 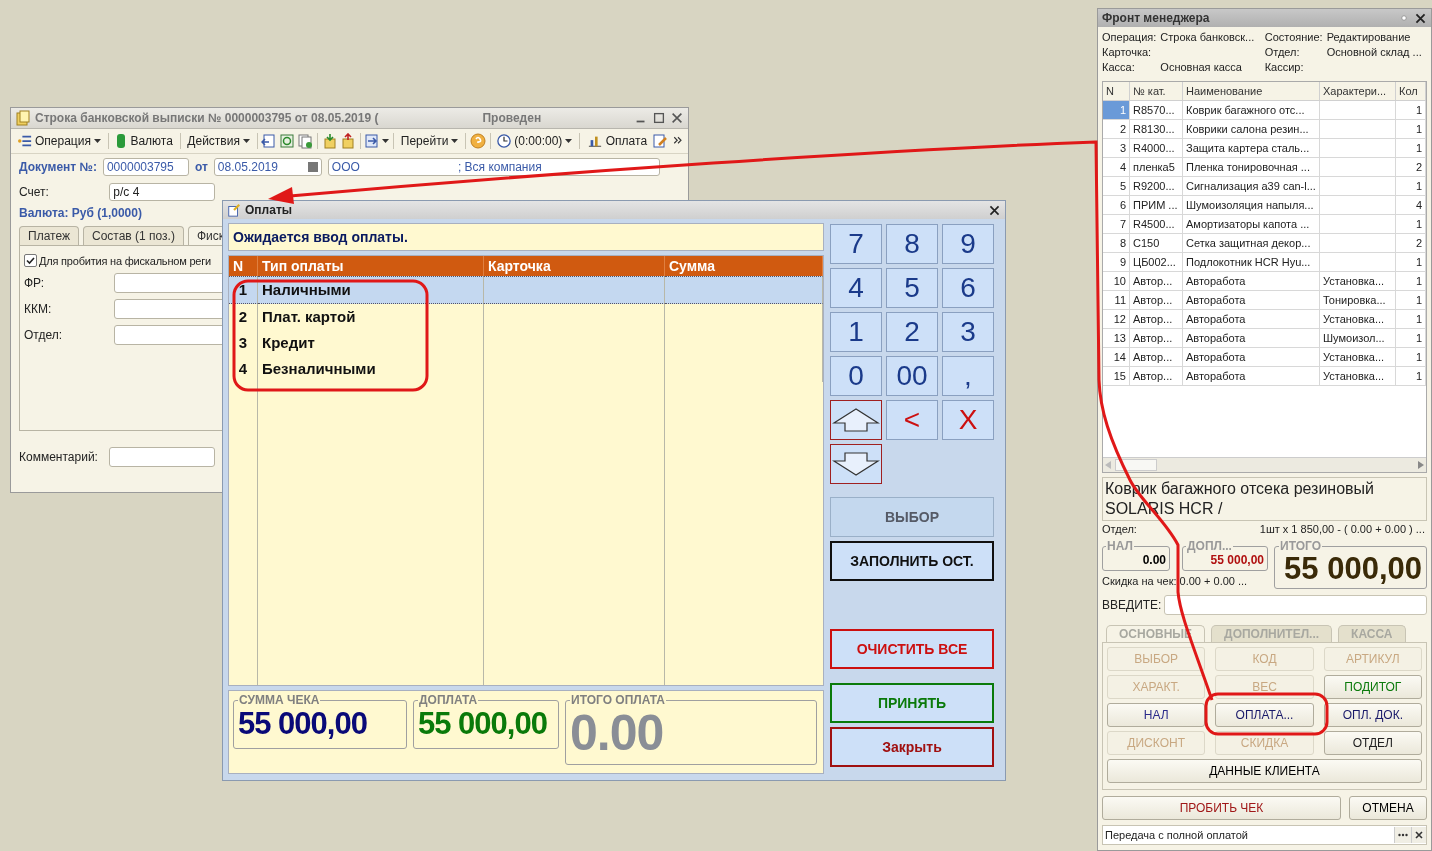 What do you see at coordinates (234, 210) in the screenshot?
I see `document-edit-icon` at bounding box center [234, 210].